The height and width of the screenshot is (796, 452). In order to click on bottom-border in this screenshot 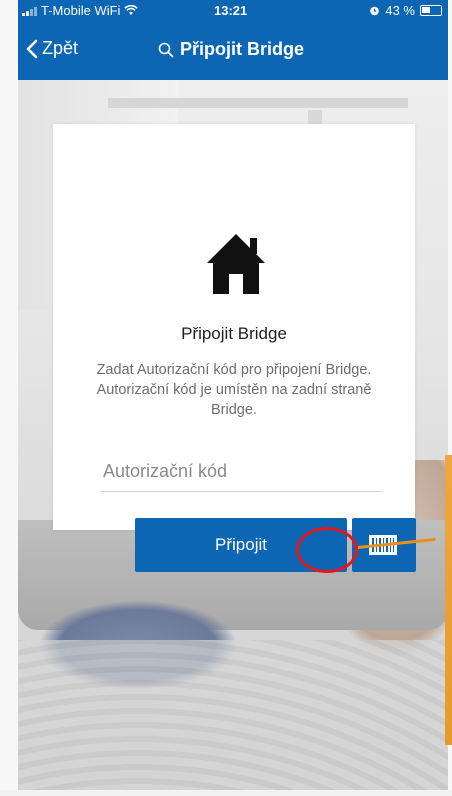, I will do `click(226, 793)`.